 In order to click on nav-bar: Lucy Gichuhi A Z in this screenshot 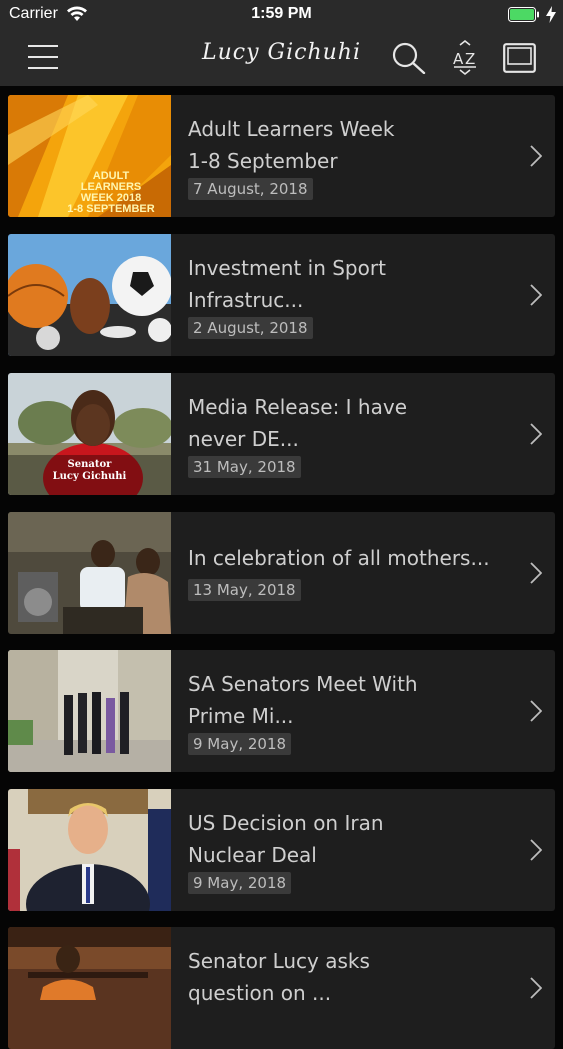, I will do `click(281, 58)`.